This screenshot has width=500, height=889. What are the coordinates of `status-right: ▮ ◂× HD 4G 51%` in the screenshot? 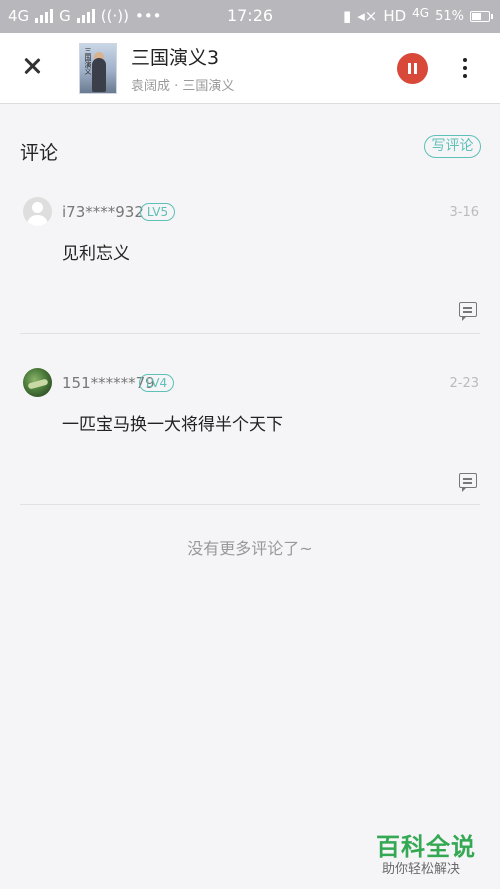 It's located at (417, 15).